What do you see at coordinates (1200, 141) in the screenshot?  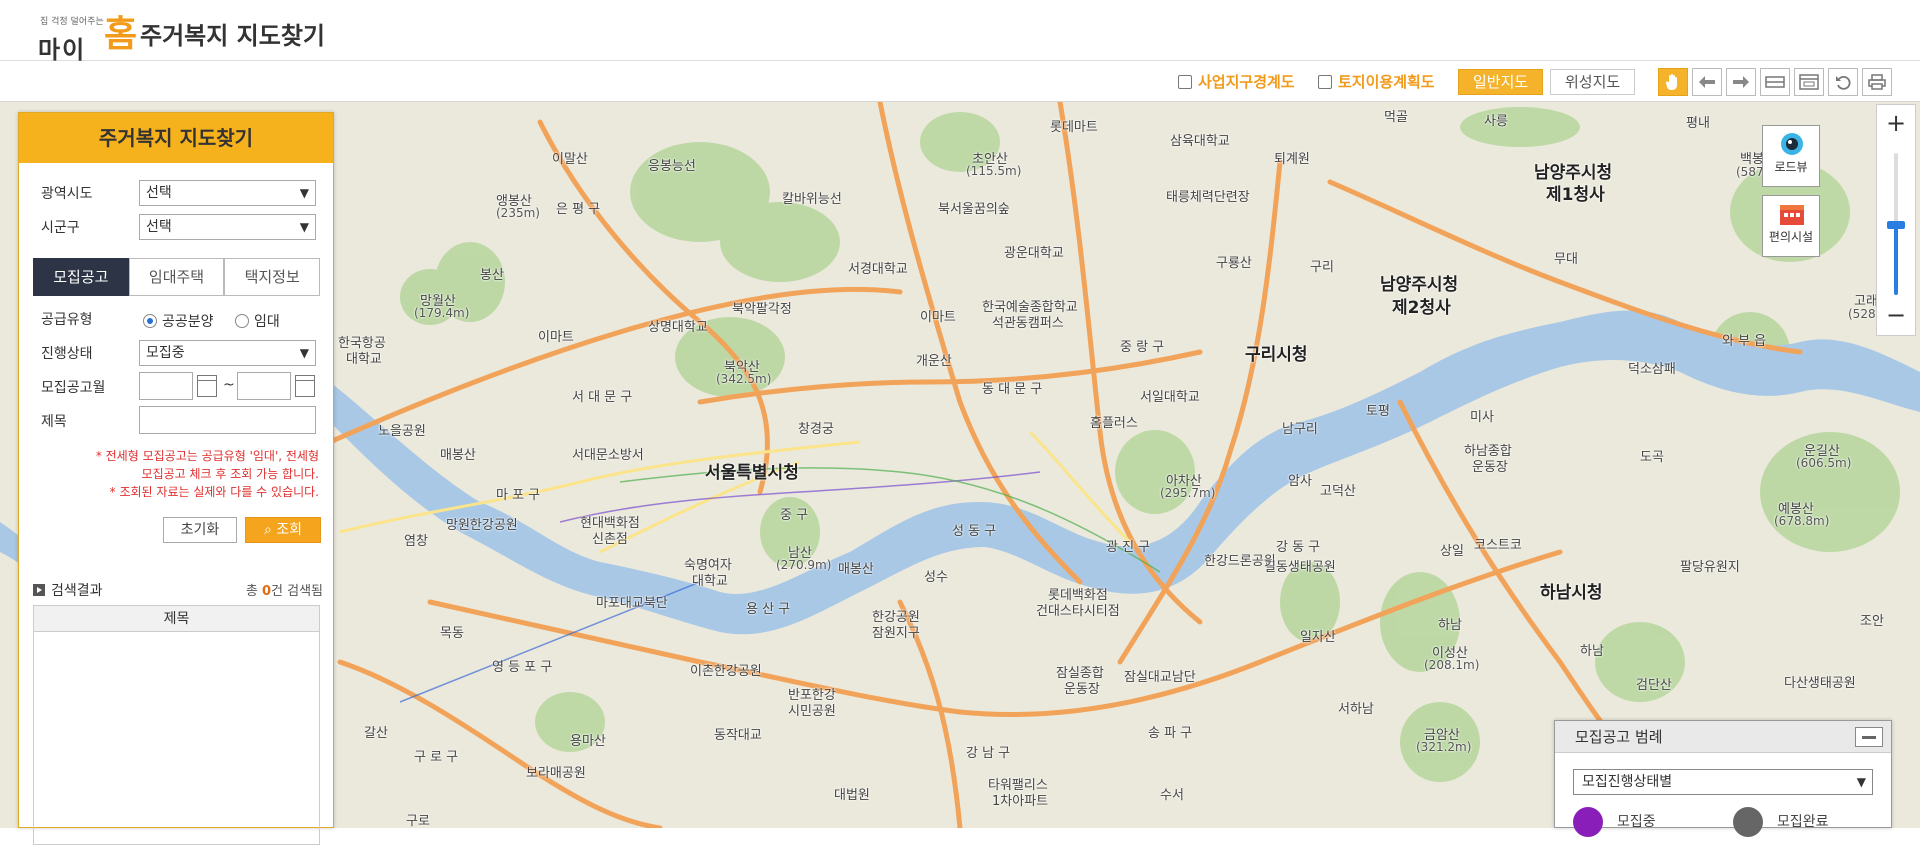 I see `map-place-label: 삼육대학교` at bounding box center [1200, 141].